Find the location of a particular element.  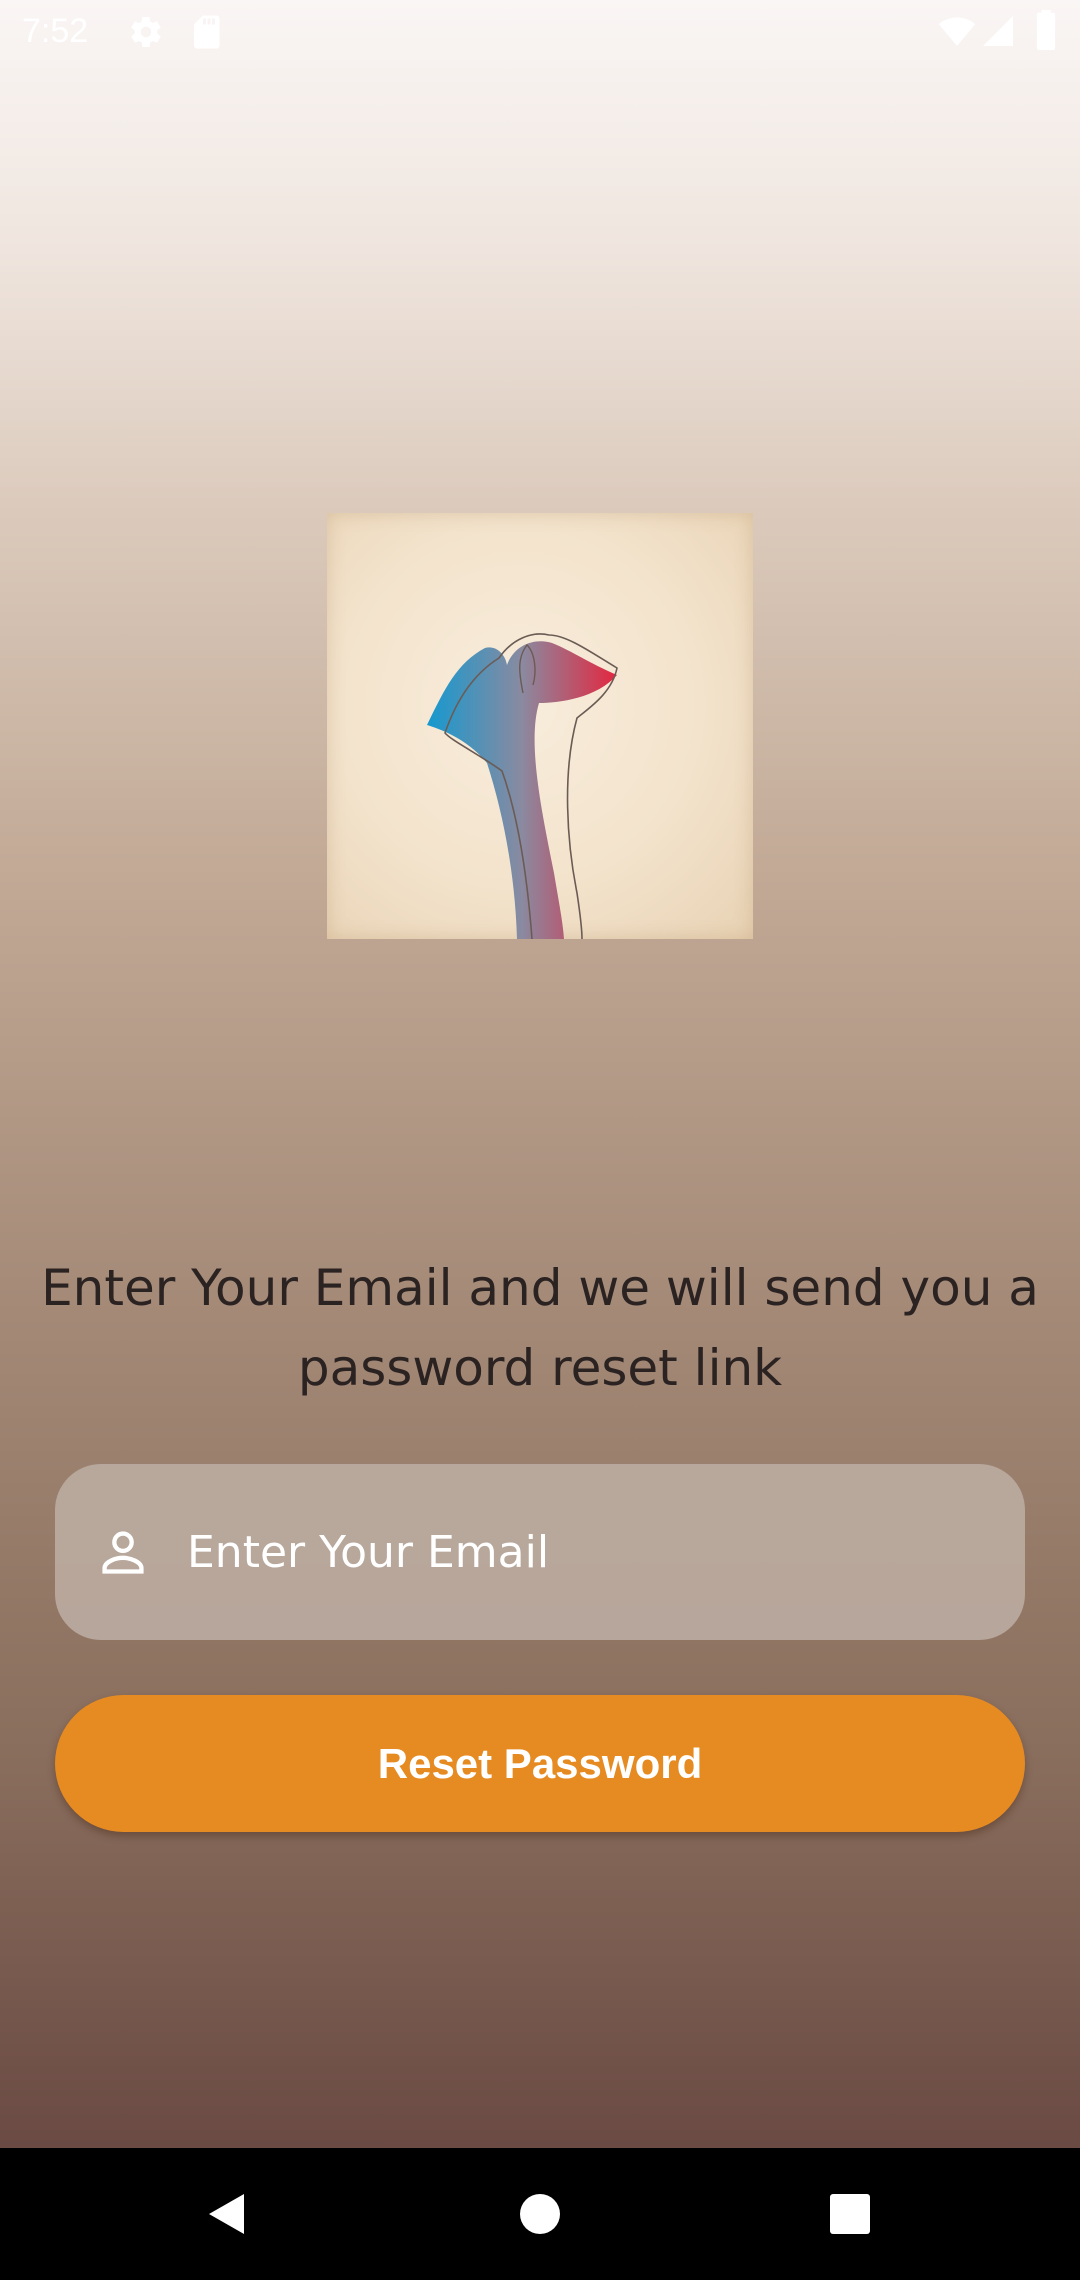

signal-icon is located at coordinates (998, 33).